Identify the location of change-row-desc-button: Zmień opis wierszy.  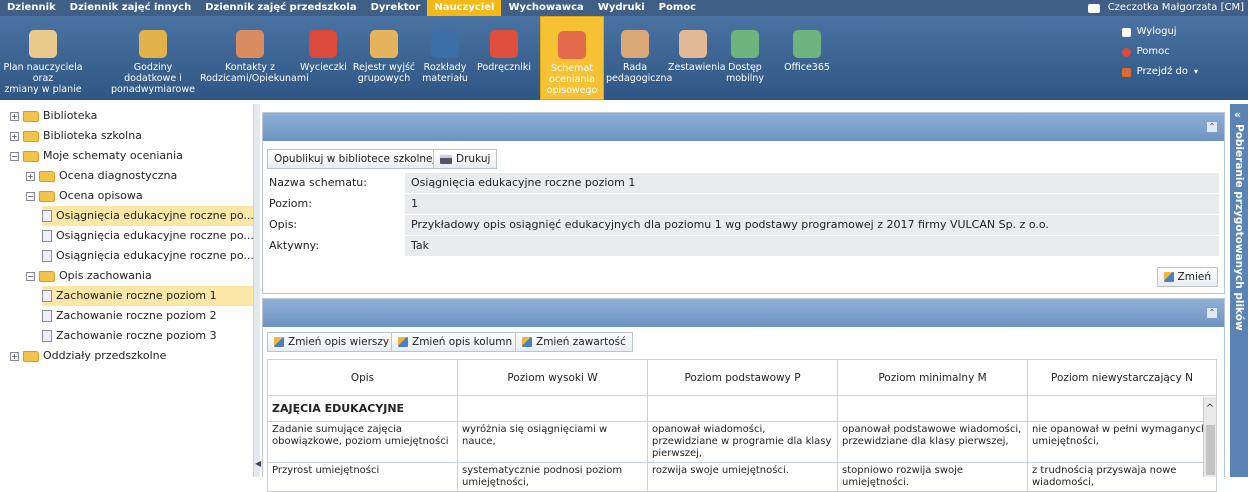
(332, 342).